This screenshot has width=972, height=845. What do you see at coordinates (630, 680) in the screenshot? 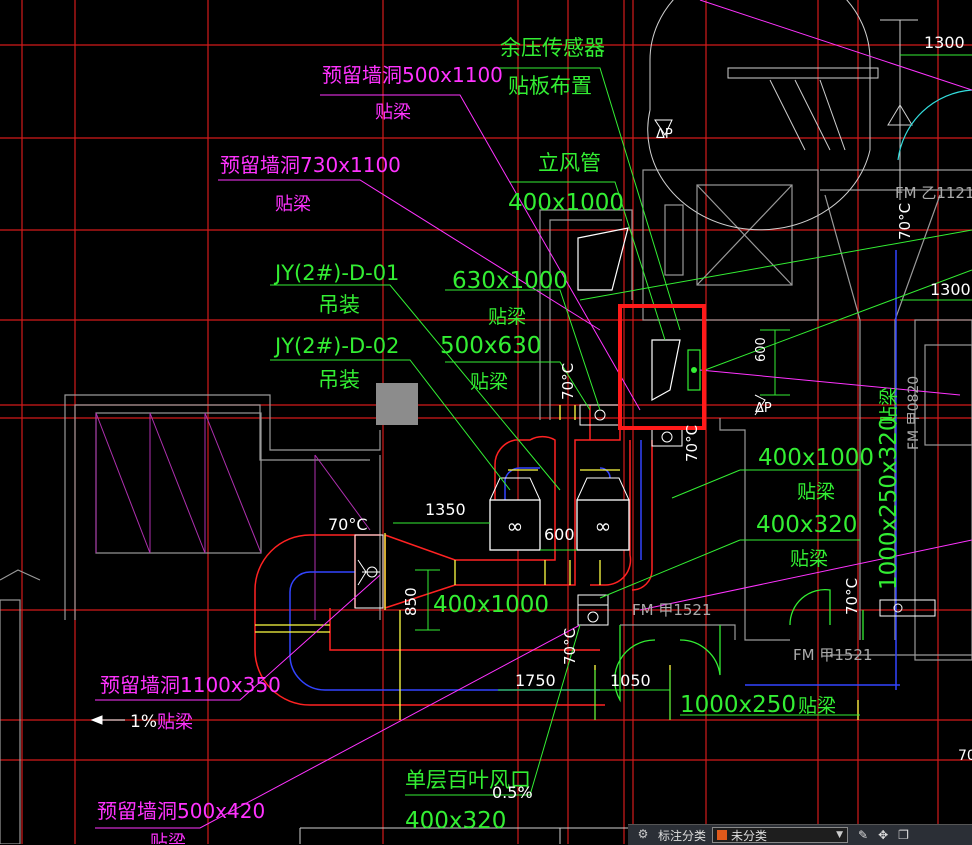
I see `dim-1050: 1050` at bounding box center [630, 680].